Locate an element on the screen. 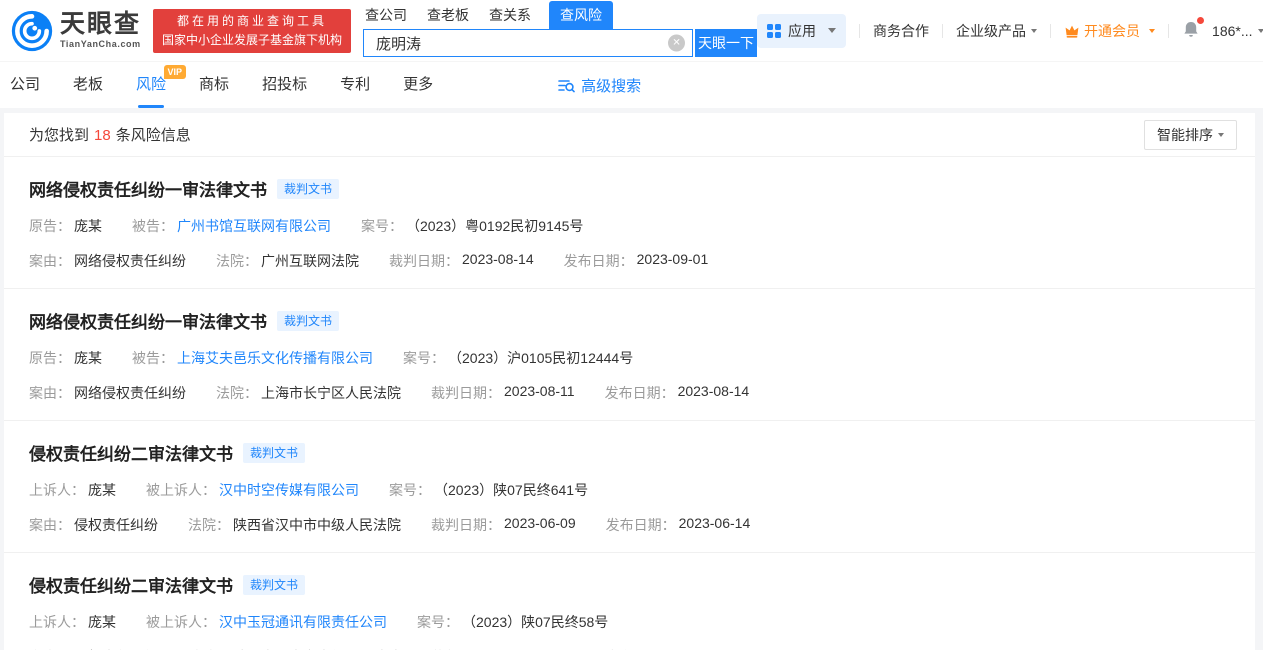  search-tab-relation: 查关系 is located at coordinates (510, 15).